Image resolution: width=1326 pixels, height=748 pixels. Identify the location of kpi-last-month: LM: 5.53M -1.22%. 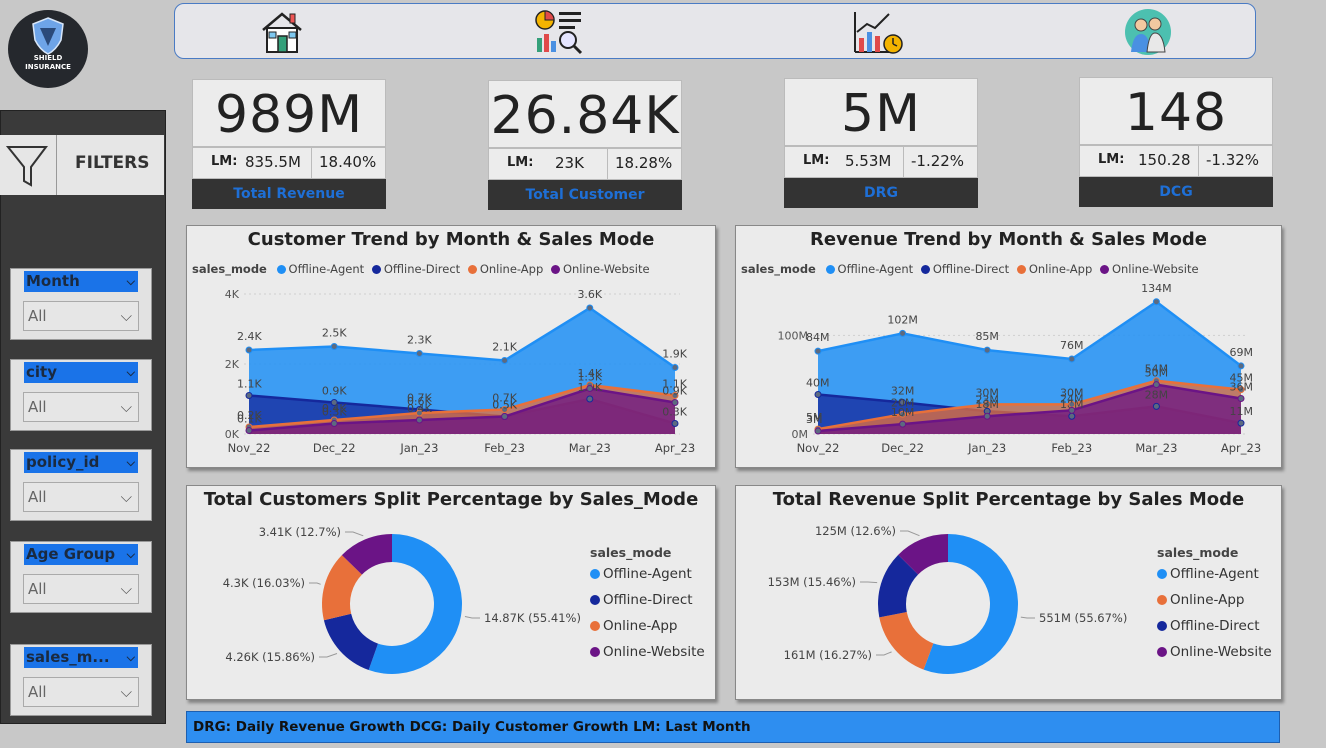
(881, 162).